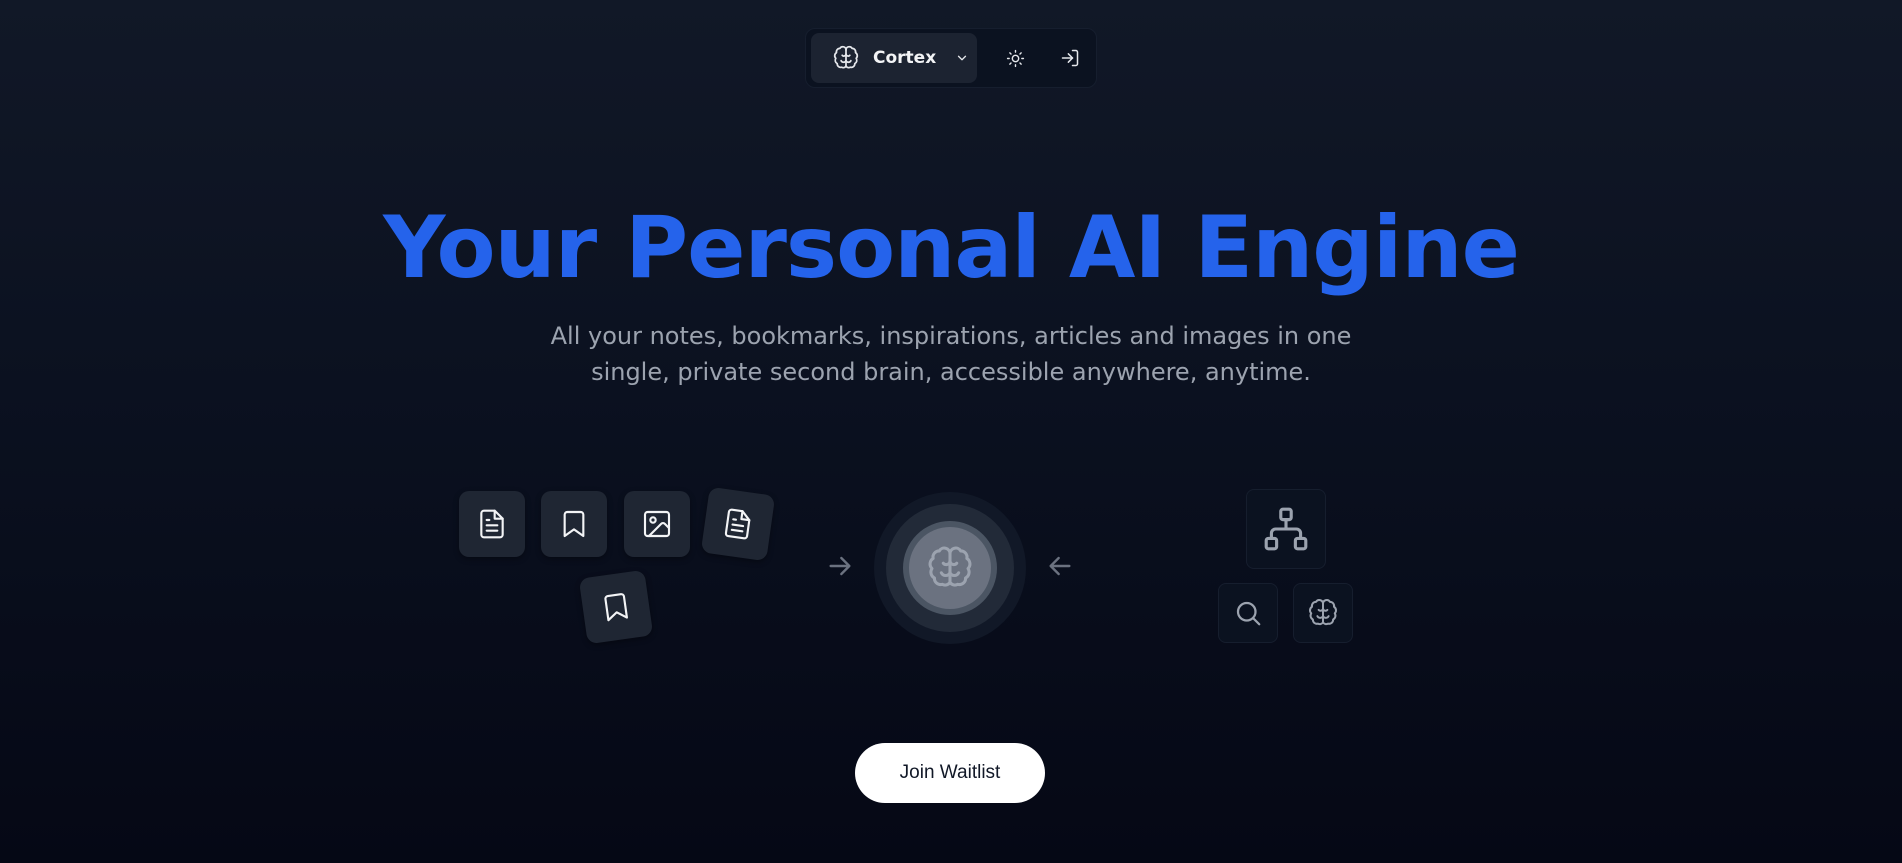 The image size is (1902, 863). What do you see at coordinates (905, 58) in the screenshot?
I see `brand-name: Cortex` at bounding box center [905, 58].